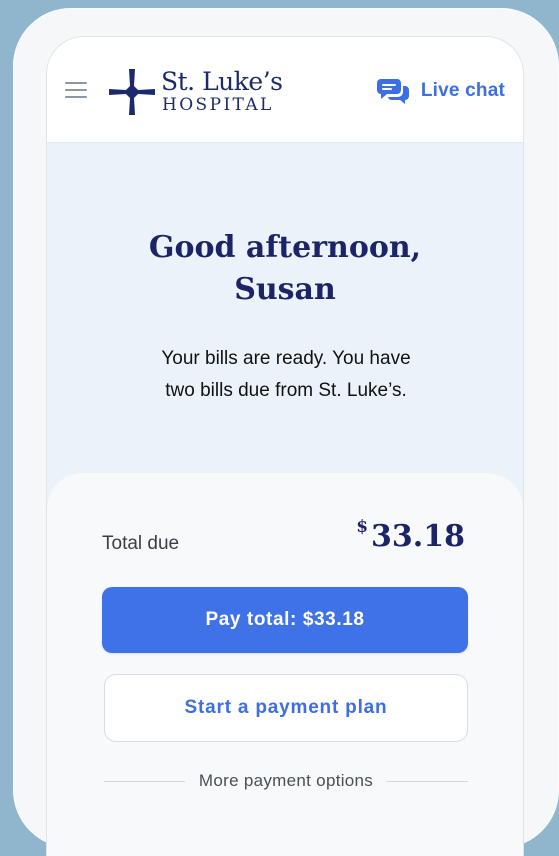 Image resolution: width=559 pixels, height=856 pixels. What do you see at coordinates (286, 358) in the screenshot?
I see `message-line-1: Your bills are ready. You have` at bounding box center [286, 358].